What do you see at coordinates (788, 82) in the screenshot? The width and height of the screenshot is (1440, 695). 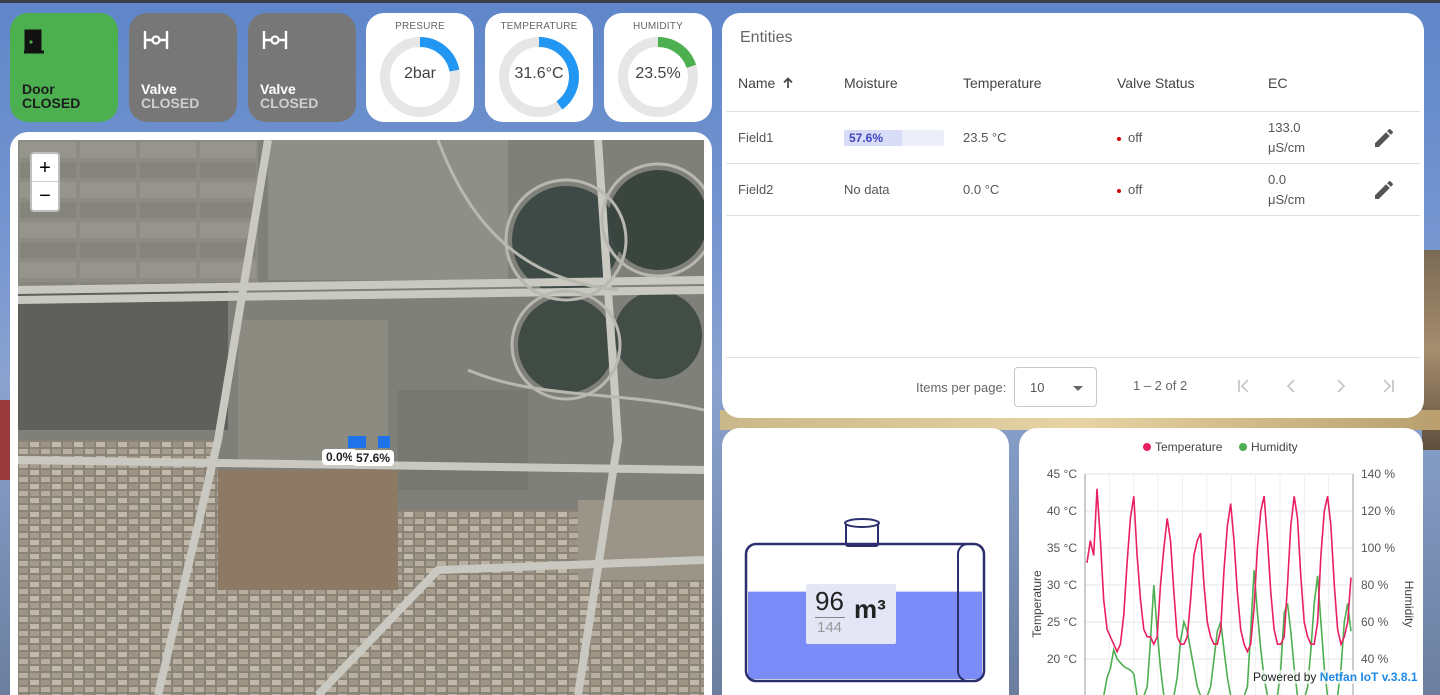 I see `arrow-up-icon` at bounding box center [788, 82].